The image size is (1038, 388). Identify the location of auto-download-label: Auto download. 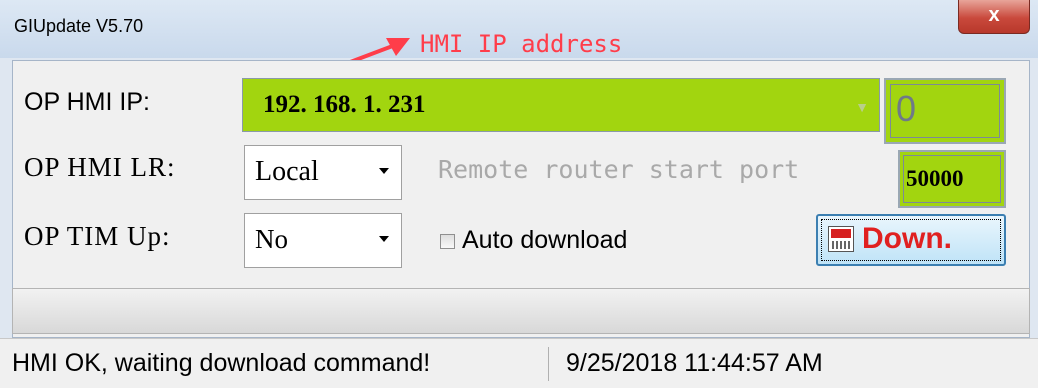
(544, 240).